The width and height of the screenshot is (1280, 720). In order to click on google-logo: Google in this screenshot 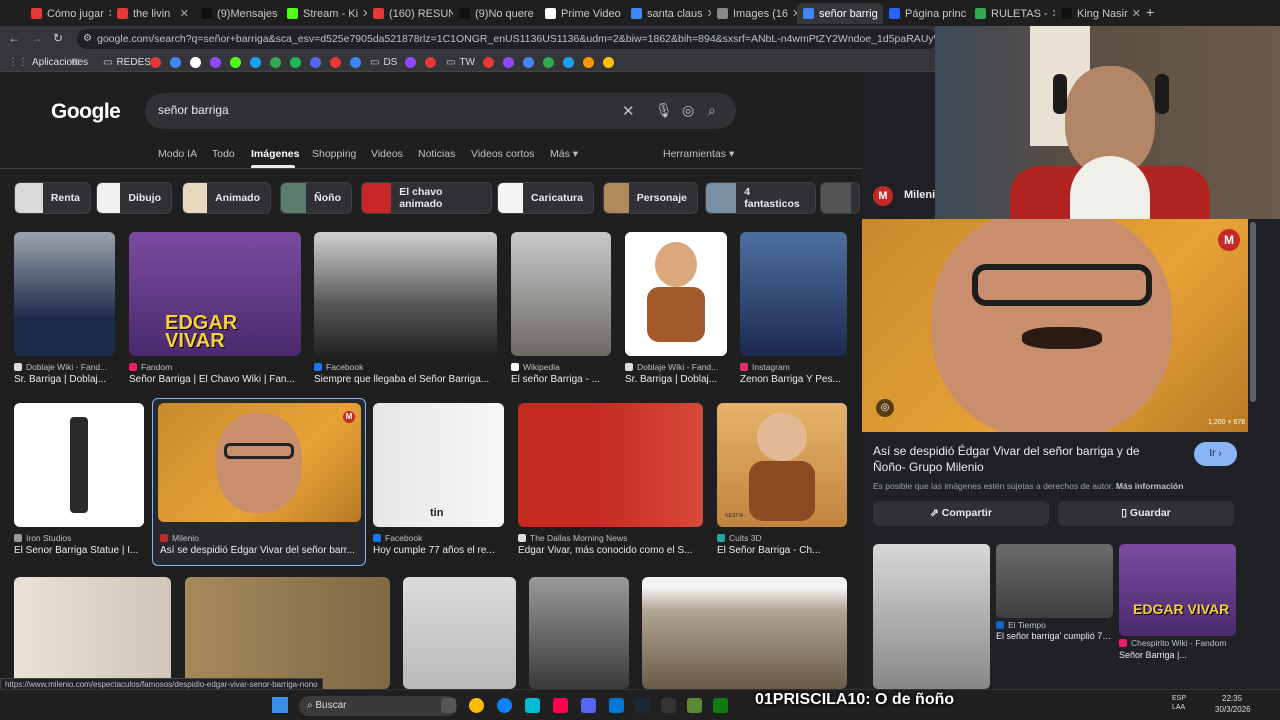, I will do `click(86, 112)`.